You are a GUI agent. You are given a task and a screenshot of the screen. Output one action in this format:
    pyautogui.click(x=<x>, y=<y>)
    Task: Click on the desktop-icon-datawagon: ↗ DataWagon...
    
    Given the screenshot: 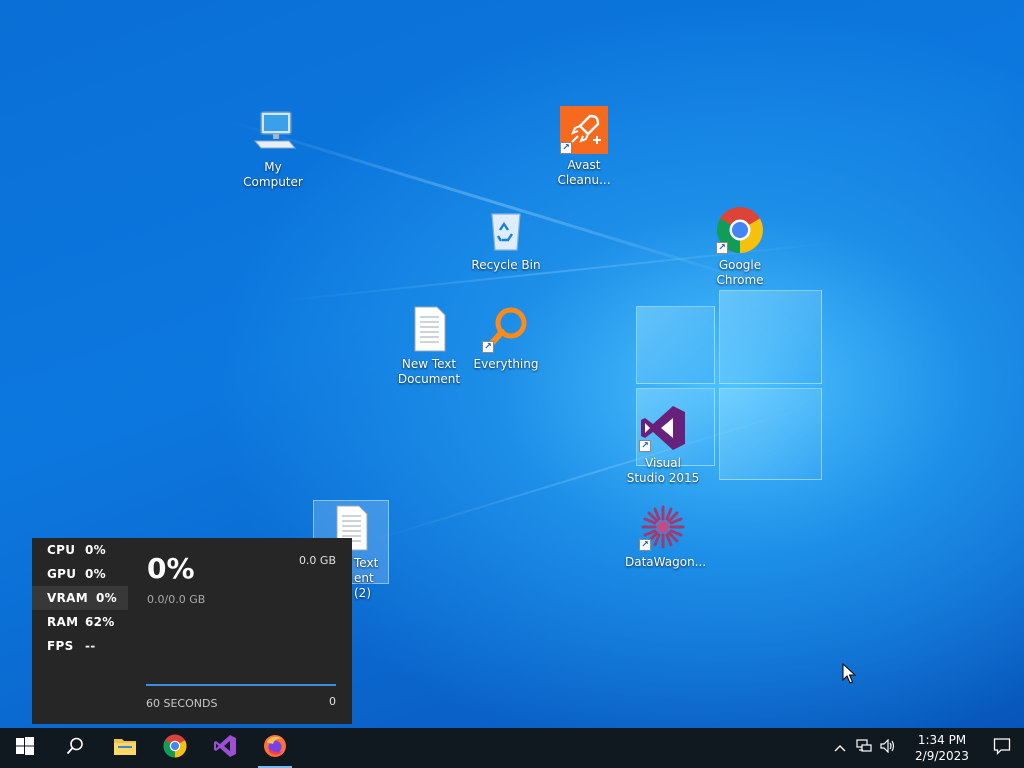 What is the action you would take?
    pyautogui.click(x=666, y=536)
    